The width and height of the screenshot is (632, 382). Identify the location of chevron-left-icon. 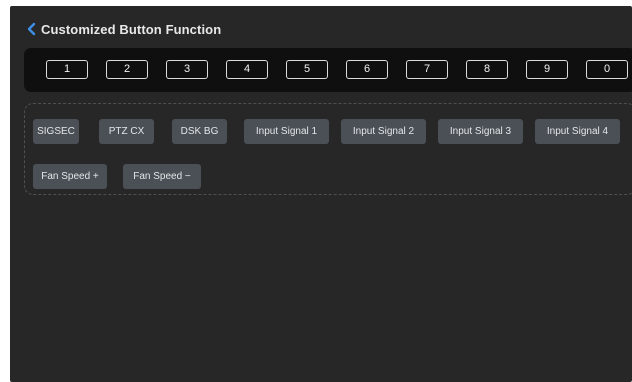
(31, 29).